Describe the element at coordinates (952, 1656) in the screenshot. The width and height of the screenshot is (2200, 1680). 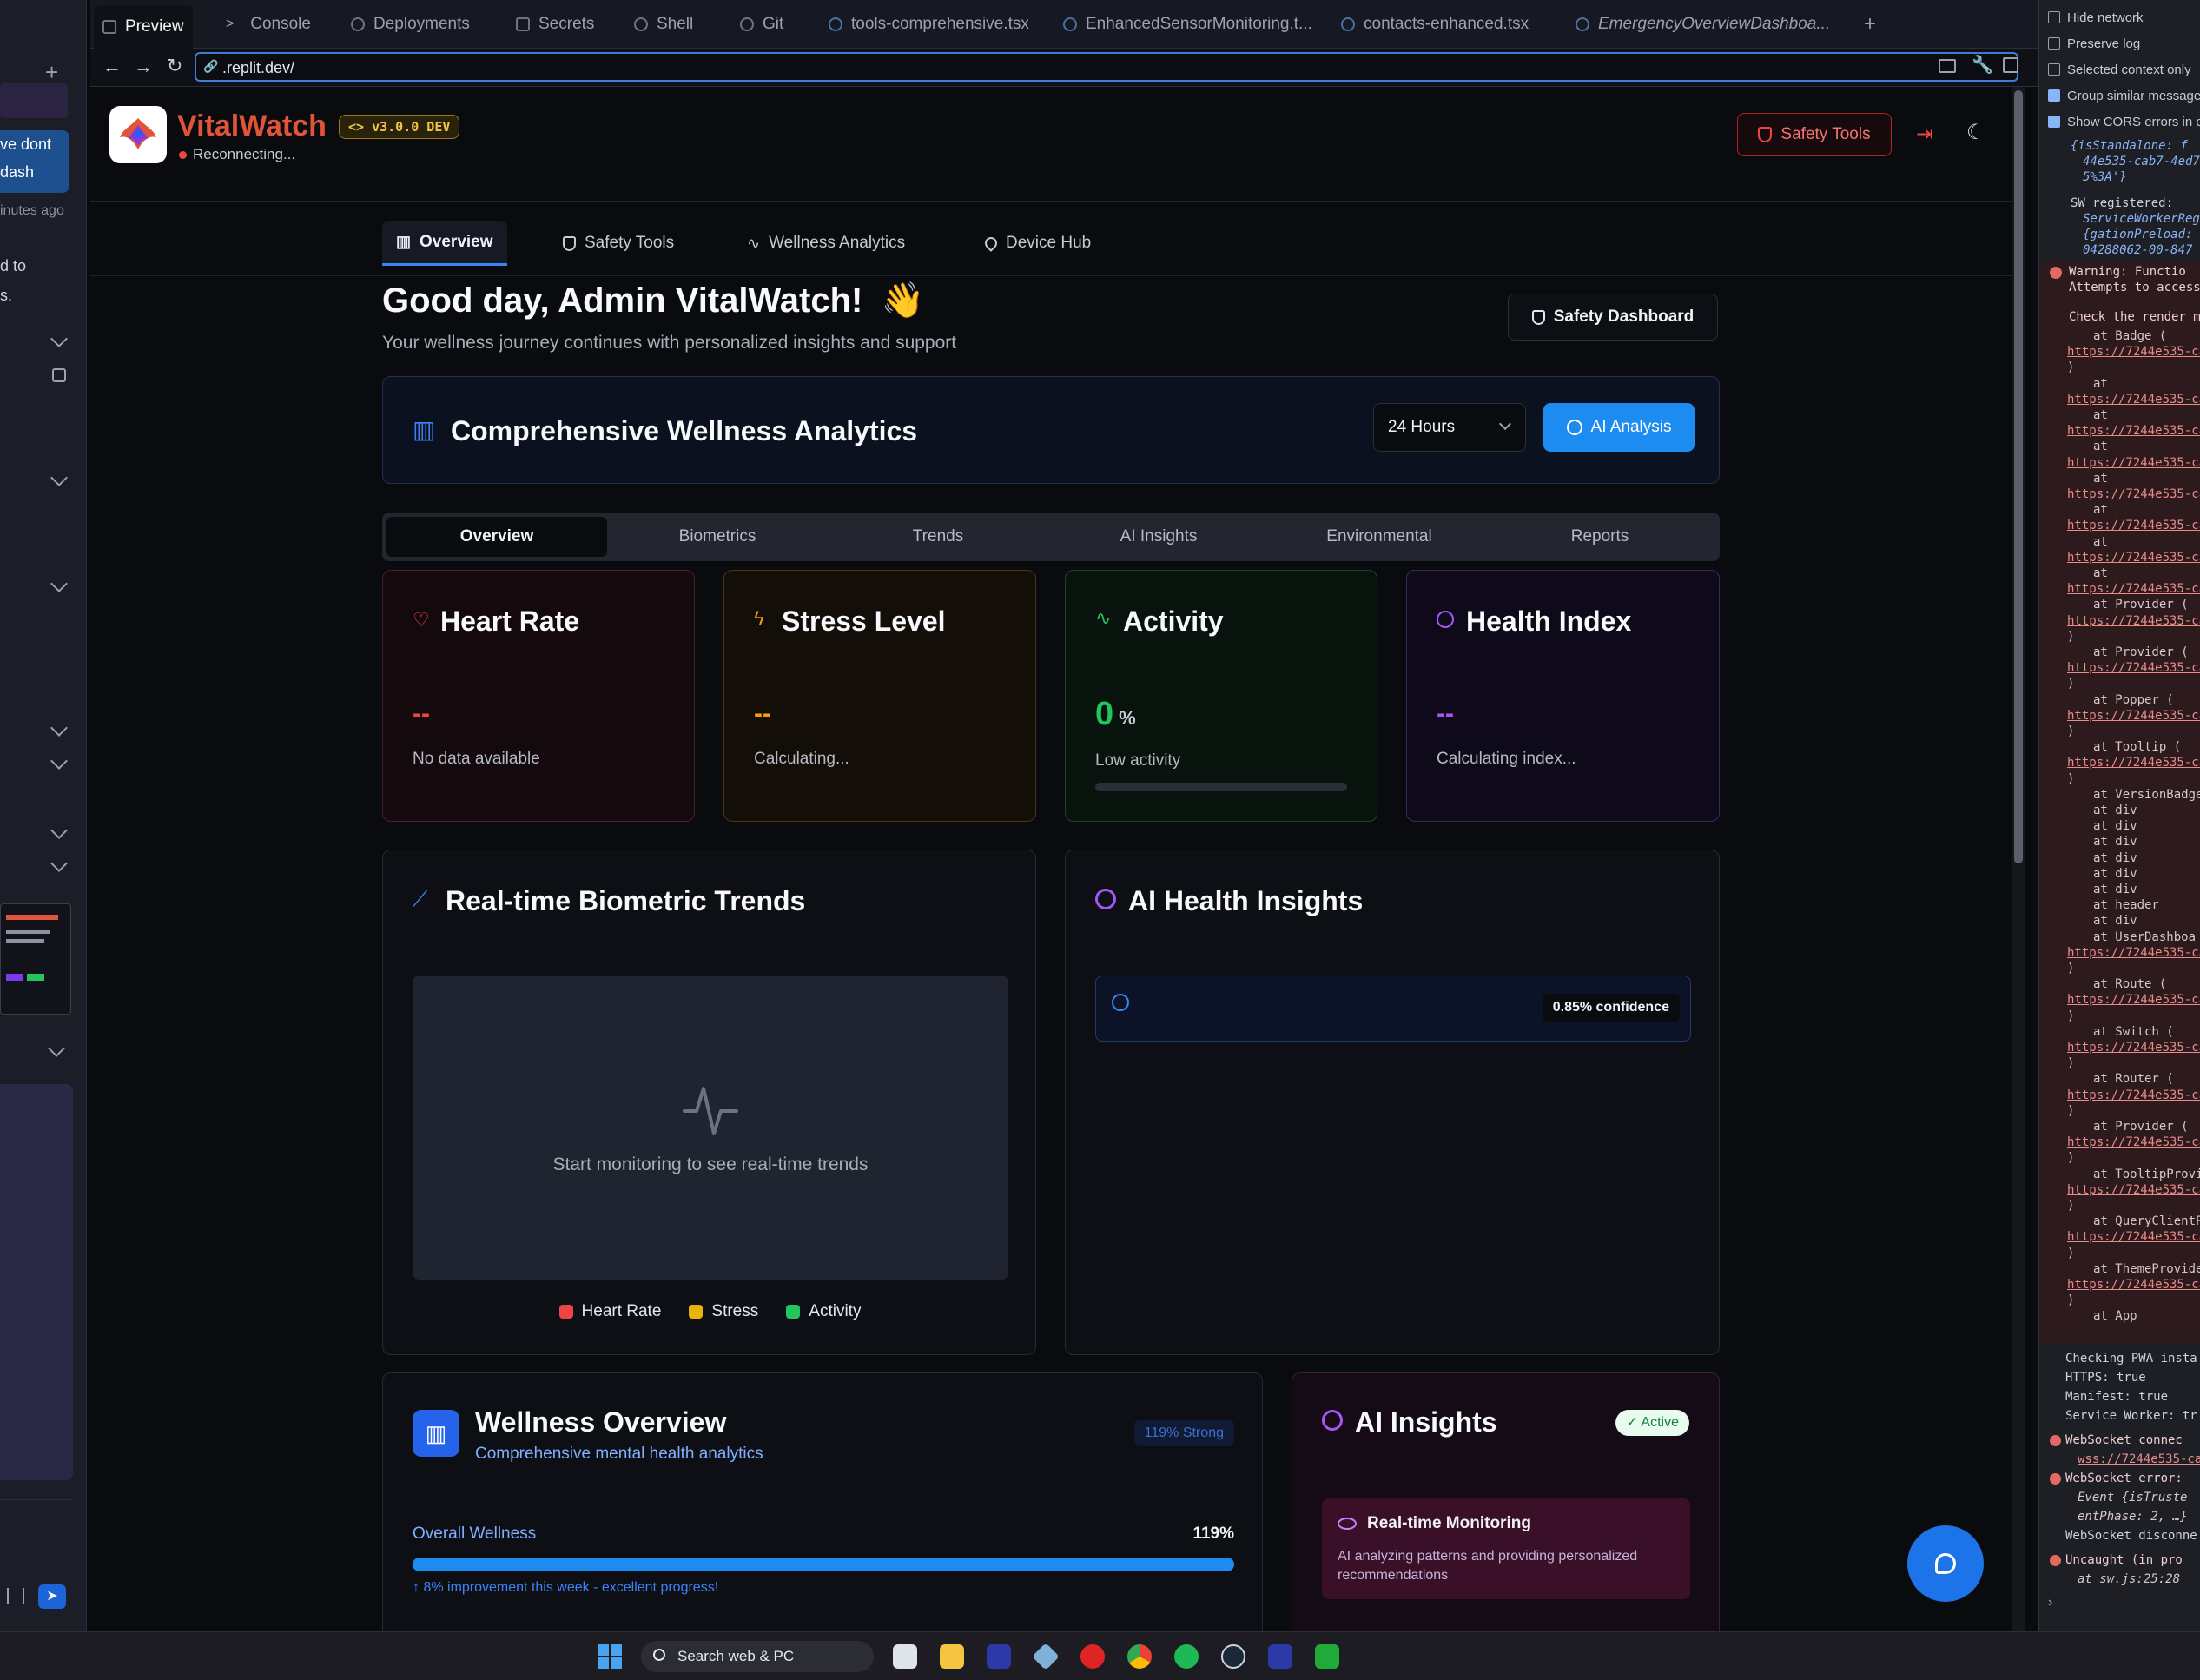
I see `file-explorer-icon` at that location.